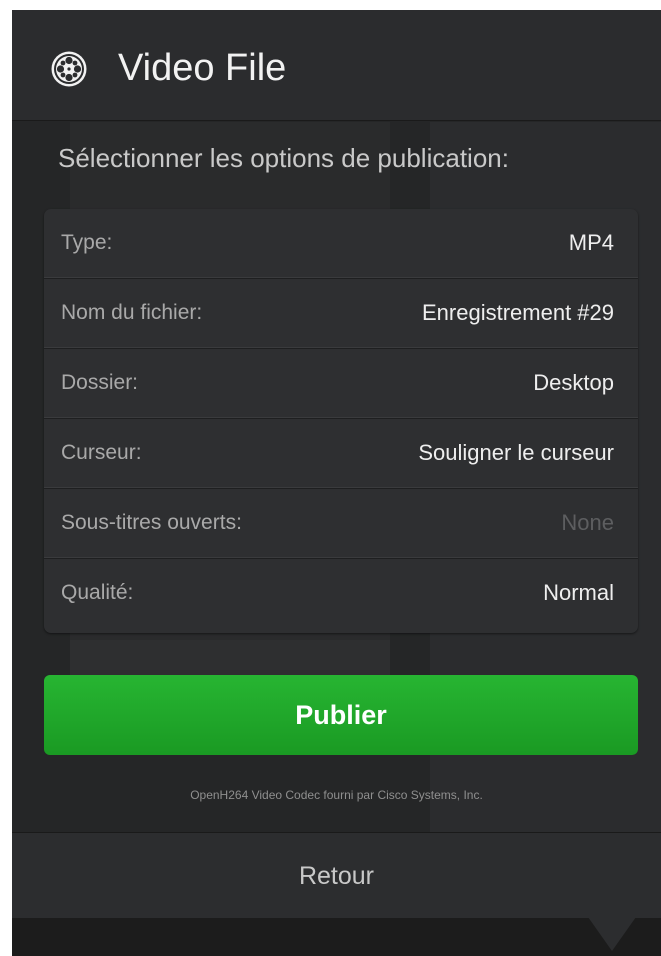  I want to click on dialog-title: Video File, so click(202, 68).